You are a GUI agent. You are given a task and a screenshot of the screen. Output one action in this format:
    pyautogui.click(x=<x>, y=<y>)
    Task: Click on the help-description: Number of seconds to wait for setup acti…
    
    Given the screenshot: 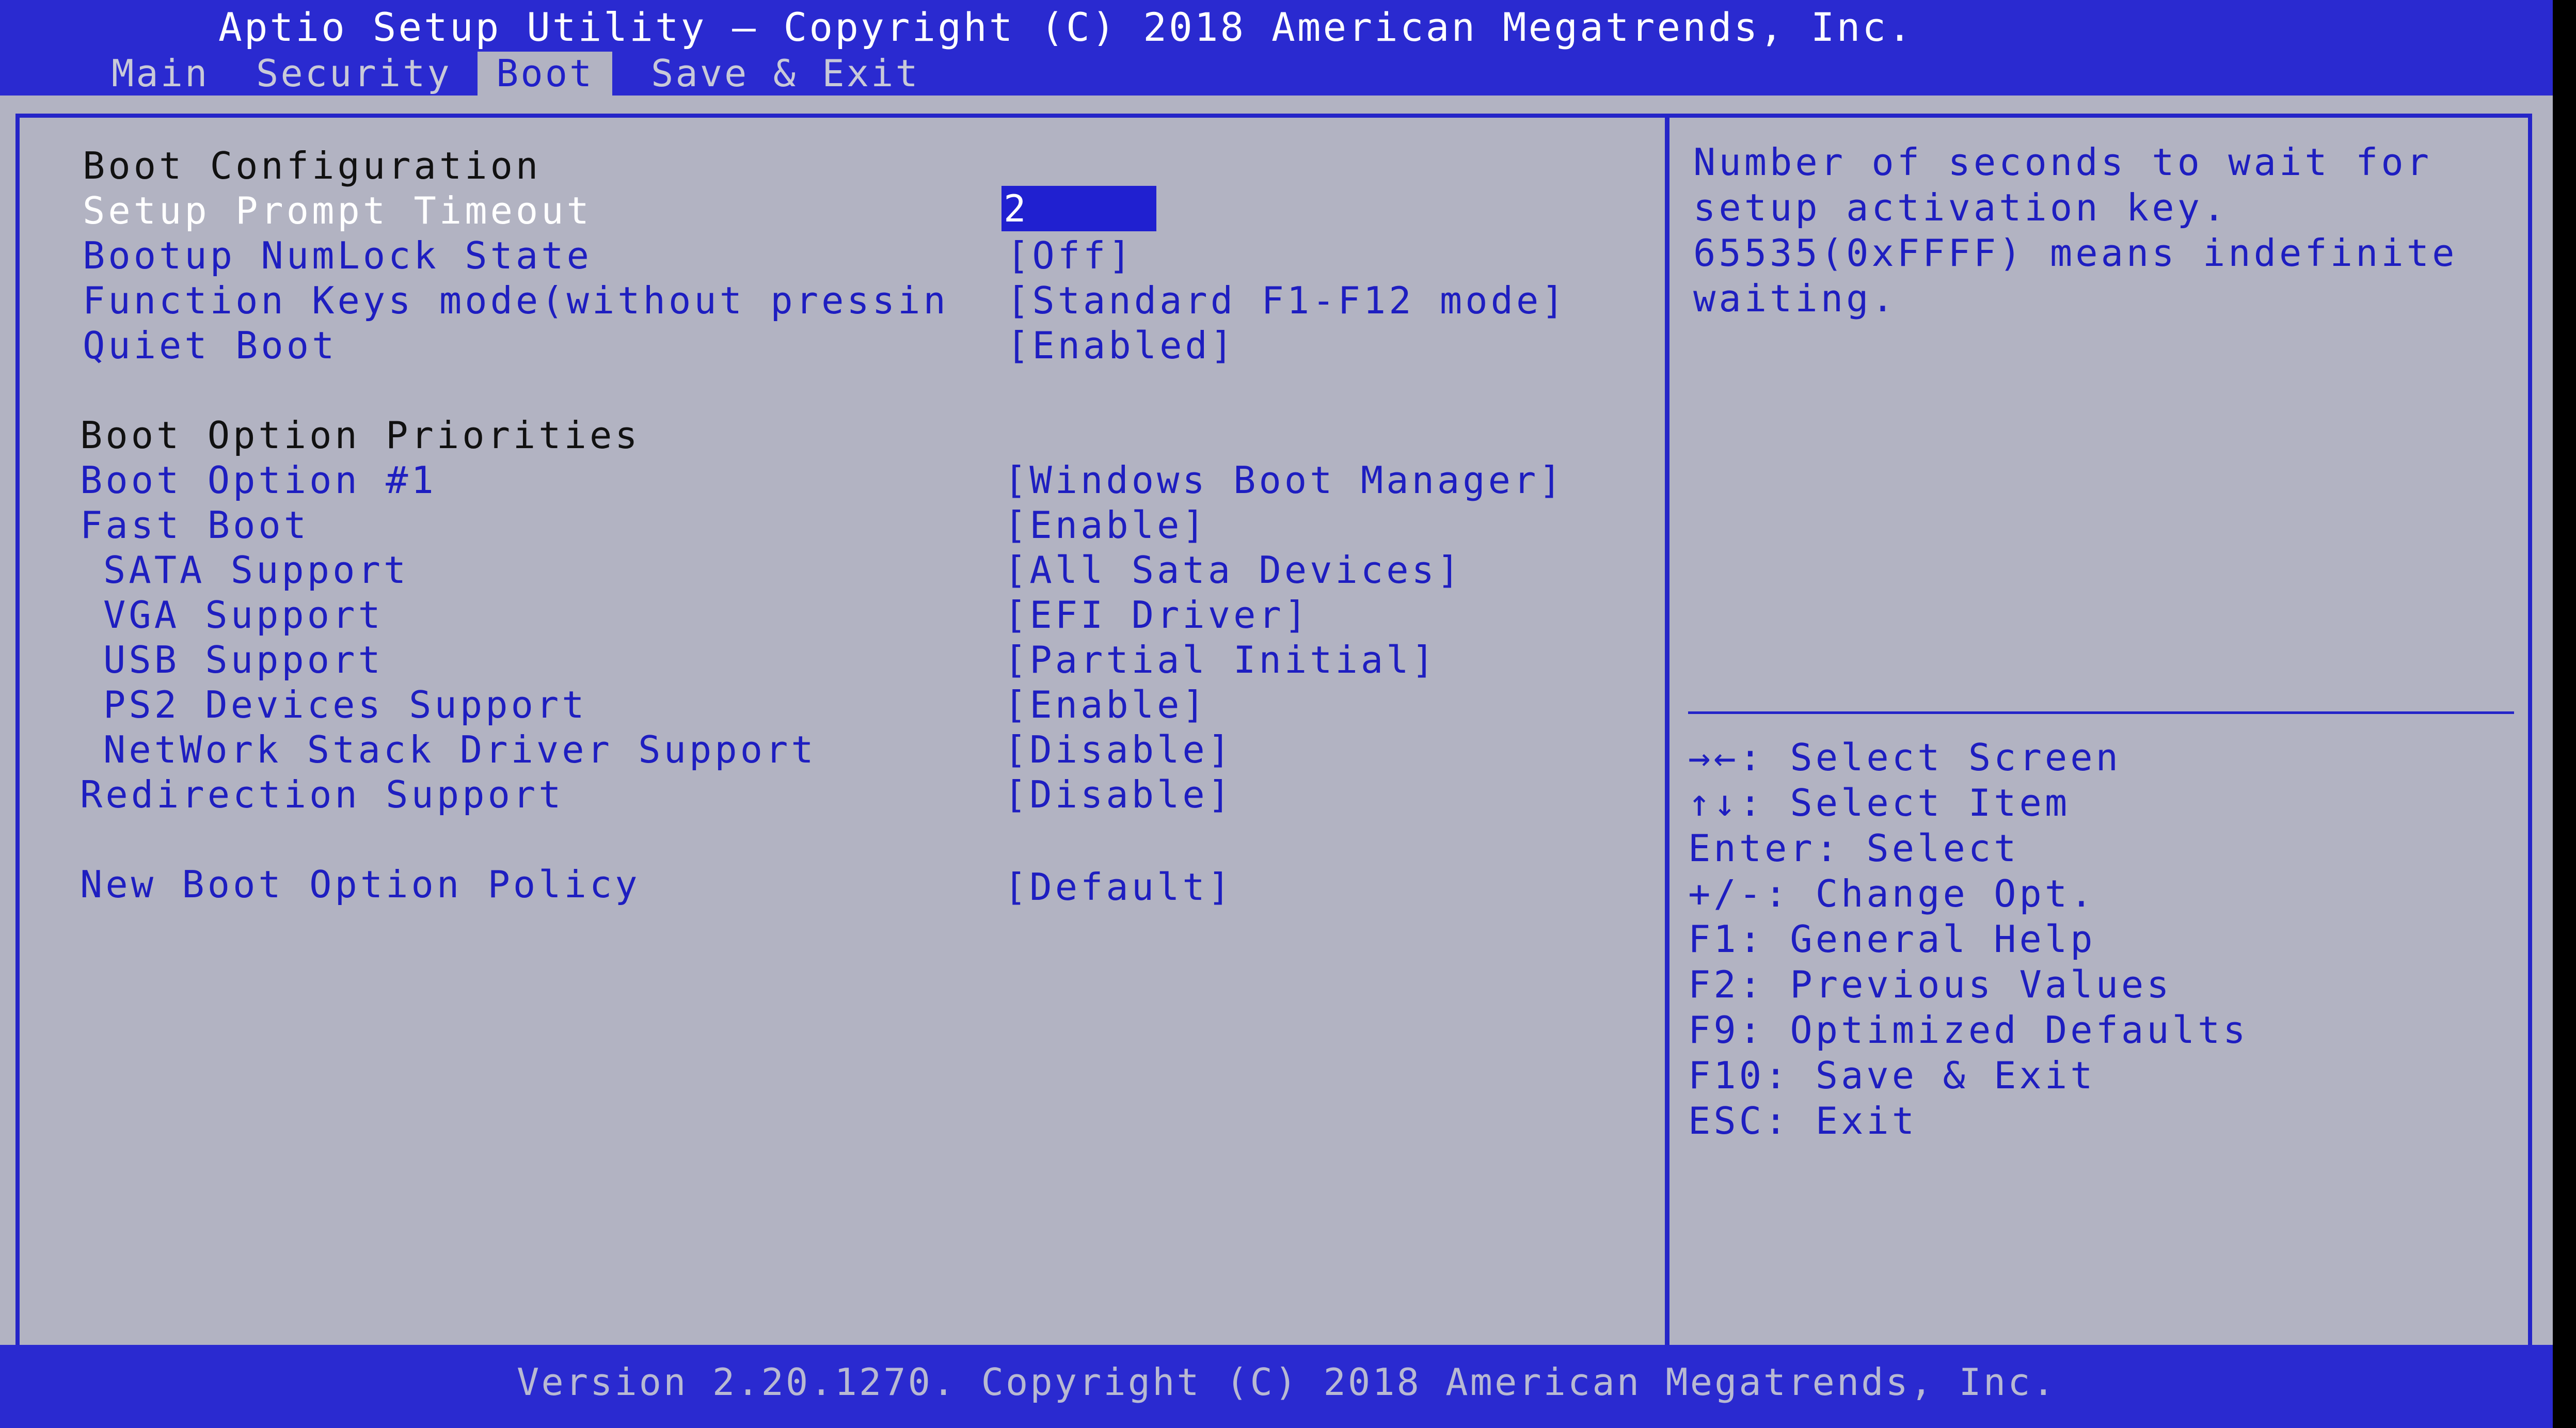 What is the action you would take?
    pyautogui.click(x=2088, y=230)
    